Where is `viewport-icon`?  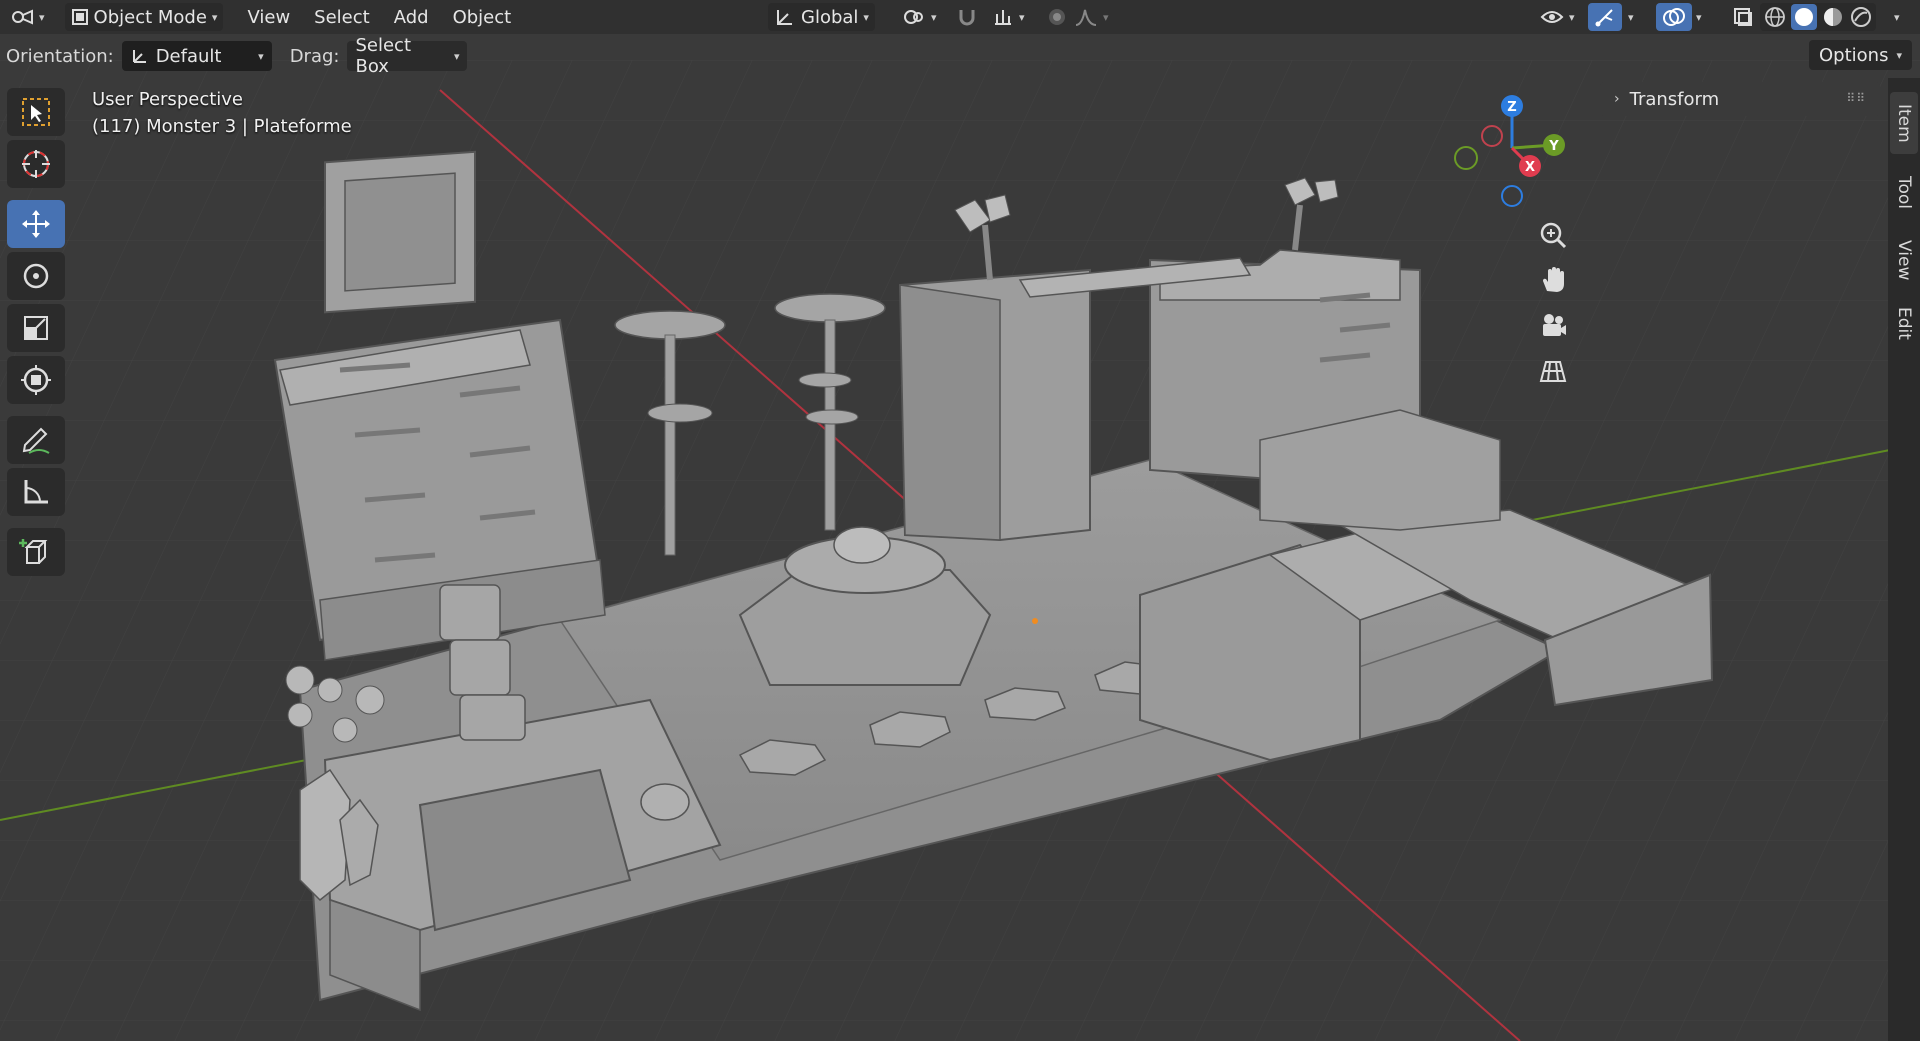
viewport-icon is located at coordinates (22, 17).